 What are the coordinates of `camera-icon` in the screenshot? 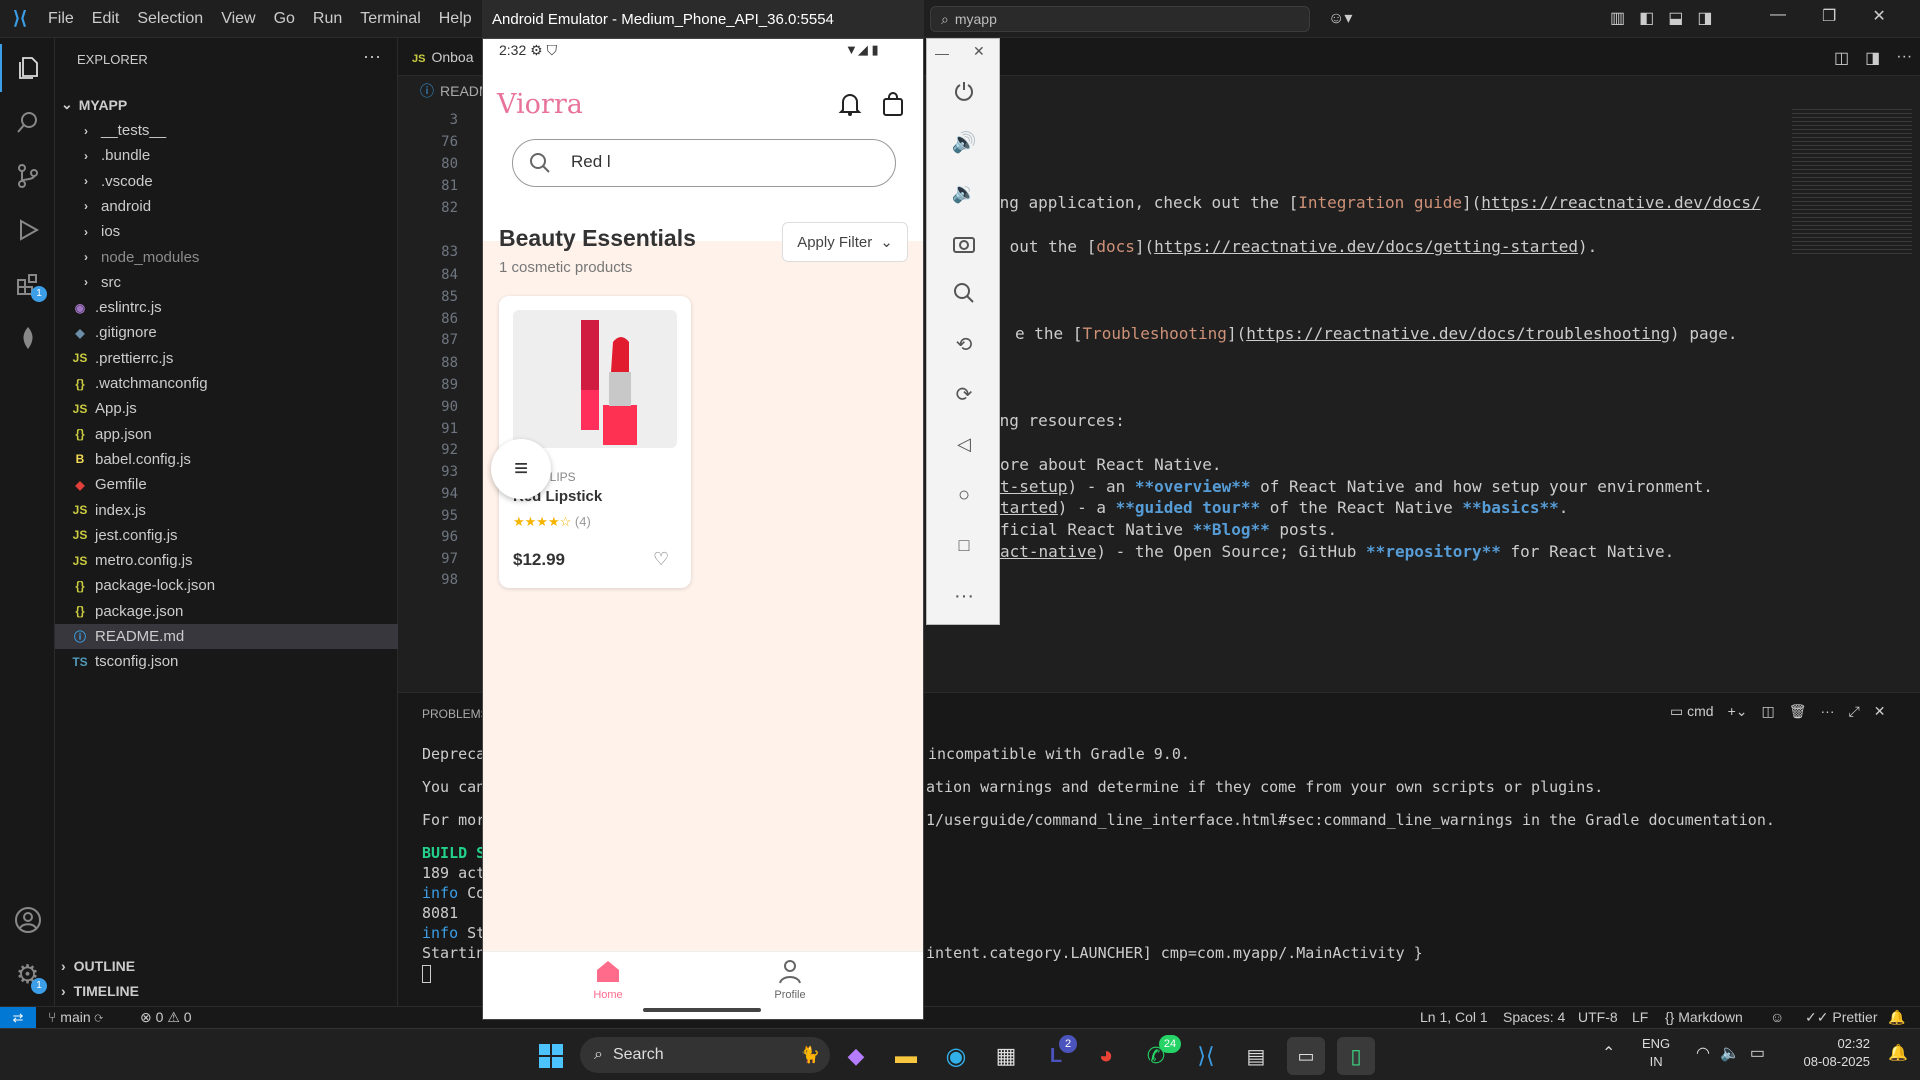 It's located at (964, 243).